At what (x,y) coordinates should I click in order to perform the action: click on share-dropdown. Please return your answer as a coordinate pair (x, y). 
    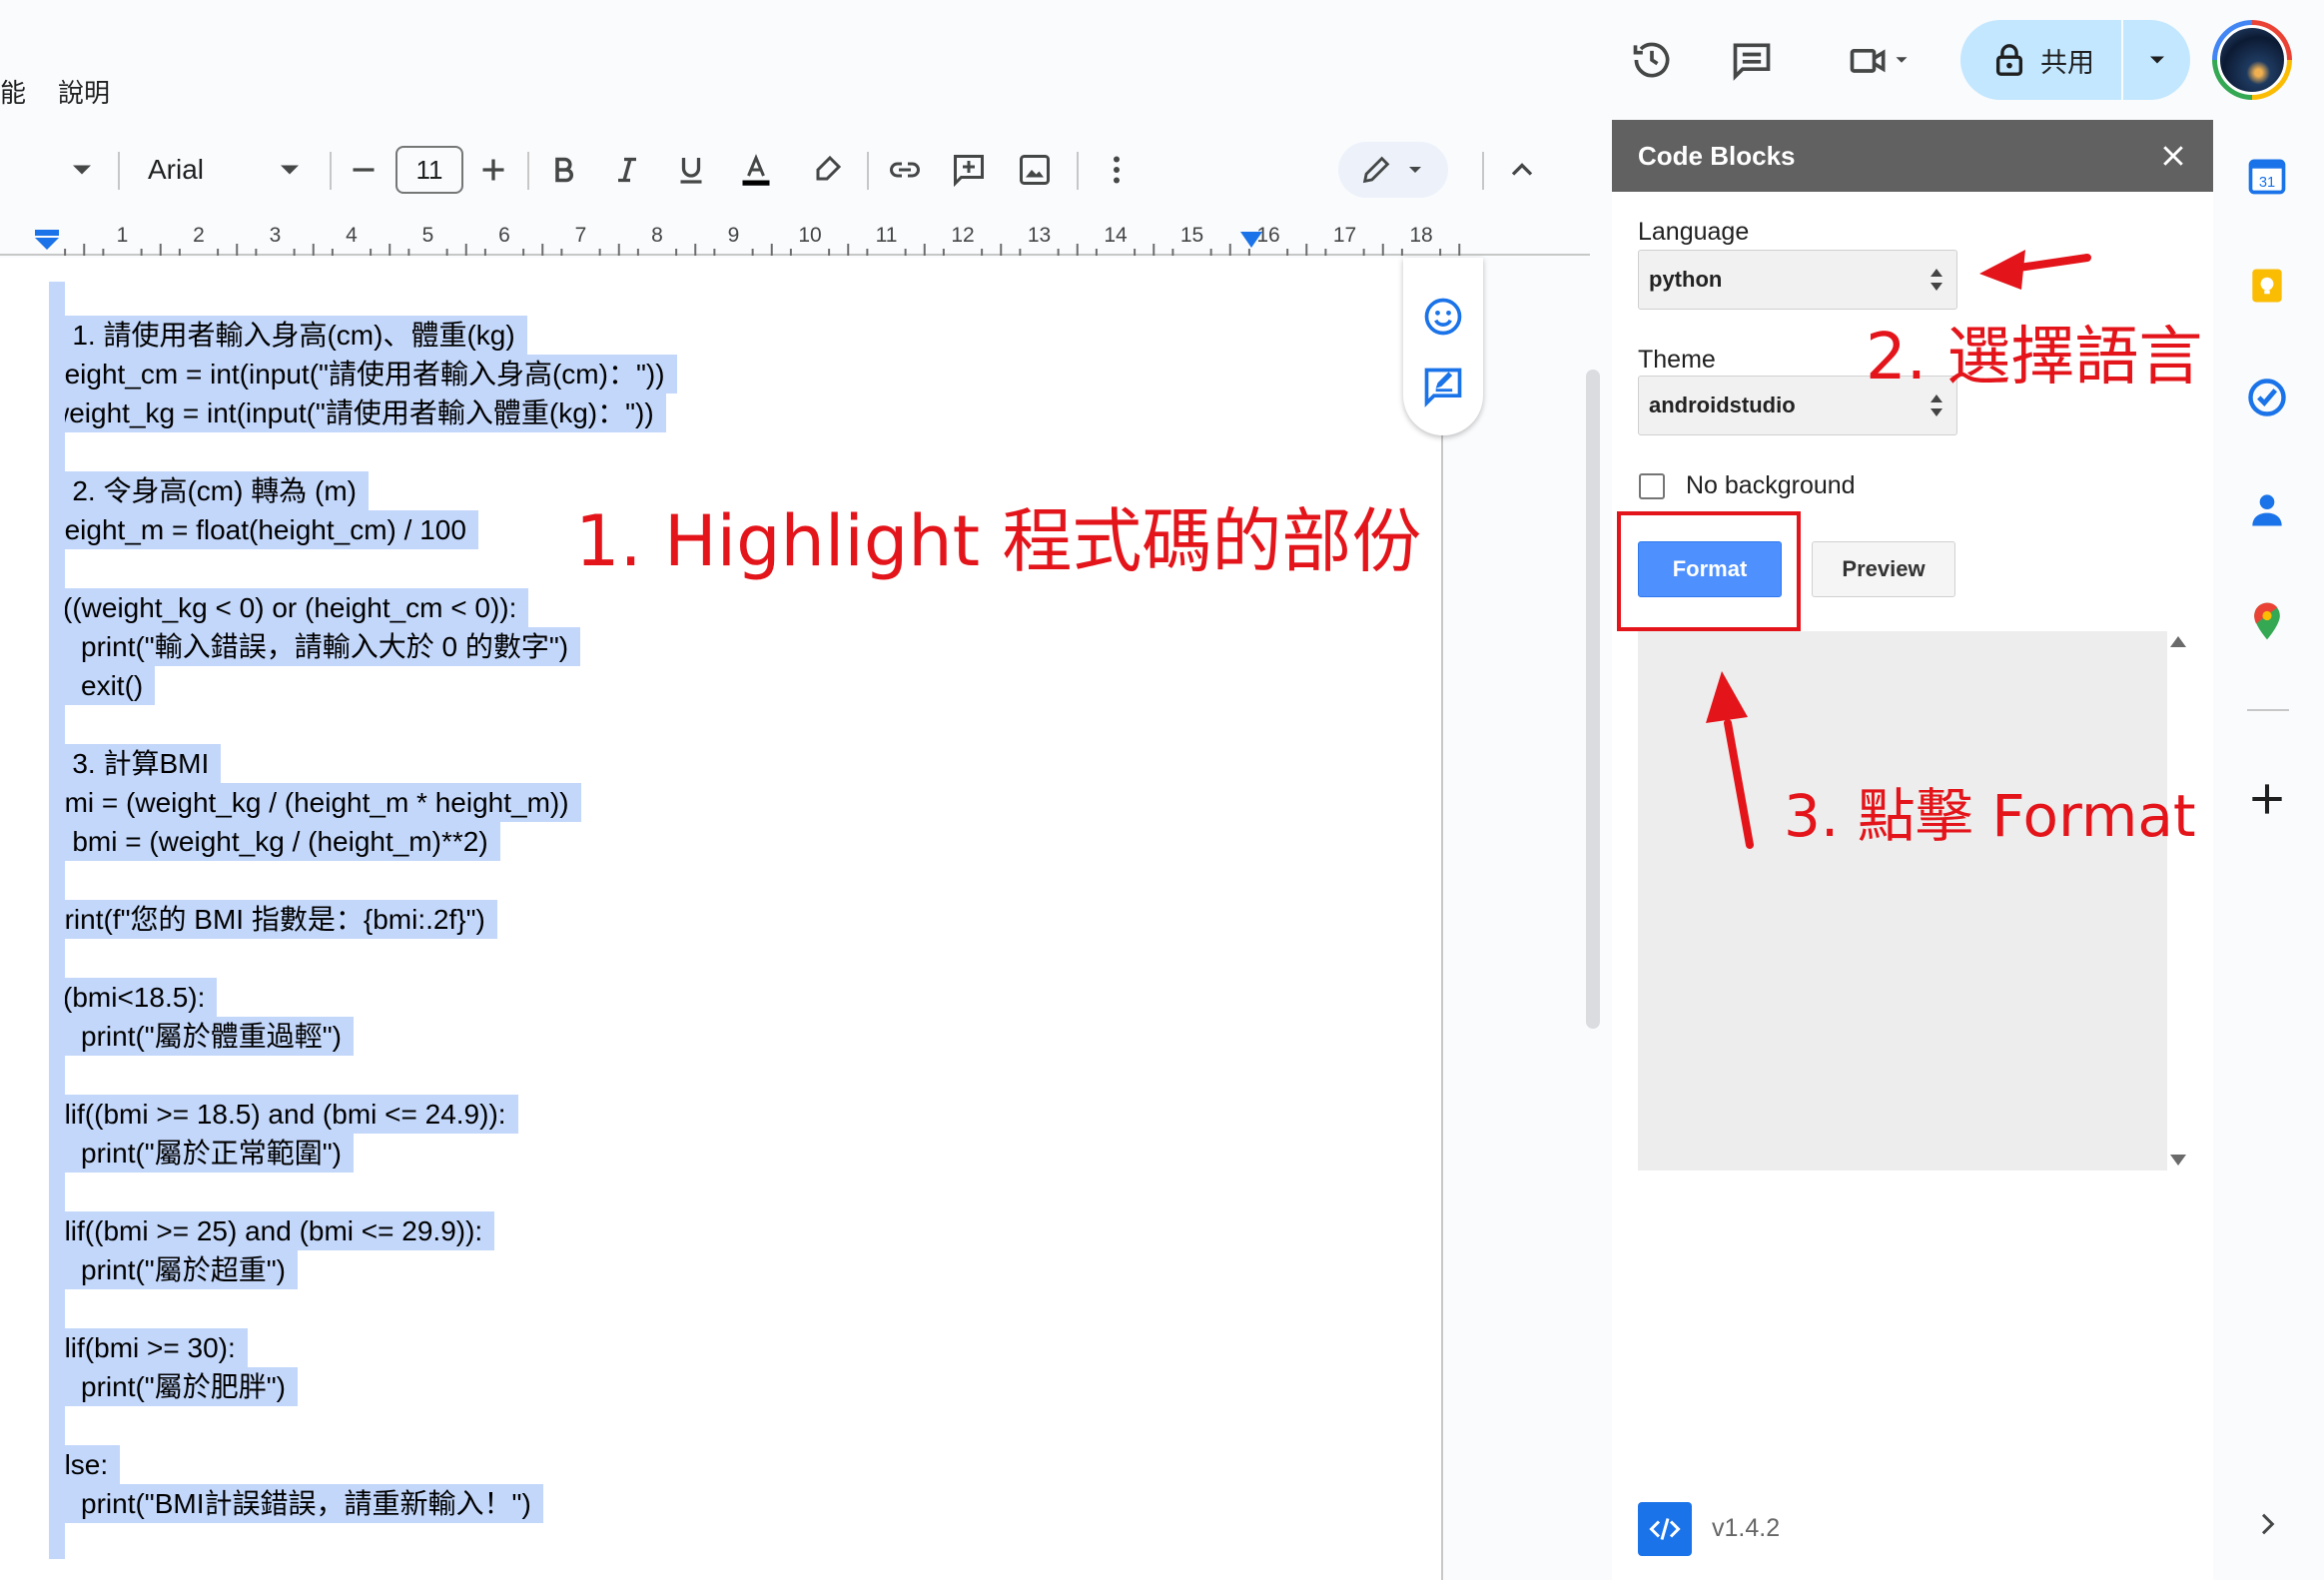
    Looking at the image, I should click on (2156, 60).